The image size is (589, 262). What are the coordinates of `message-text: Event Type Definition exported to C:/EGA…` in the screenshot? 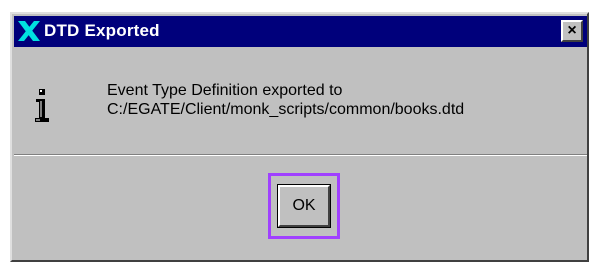 It's located at (285, 100).